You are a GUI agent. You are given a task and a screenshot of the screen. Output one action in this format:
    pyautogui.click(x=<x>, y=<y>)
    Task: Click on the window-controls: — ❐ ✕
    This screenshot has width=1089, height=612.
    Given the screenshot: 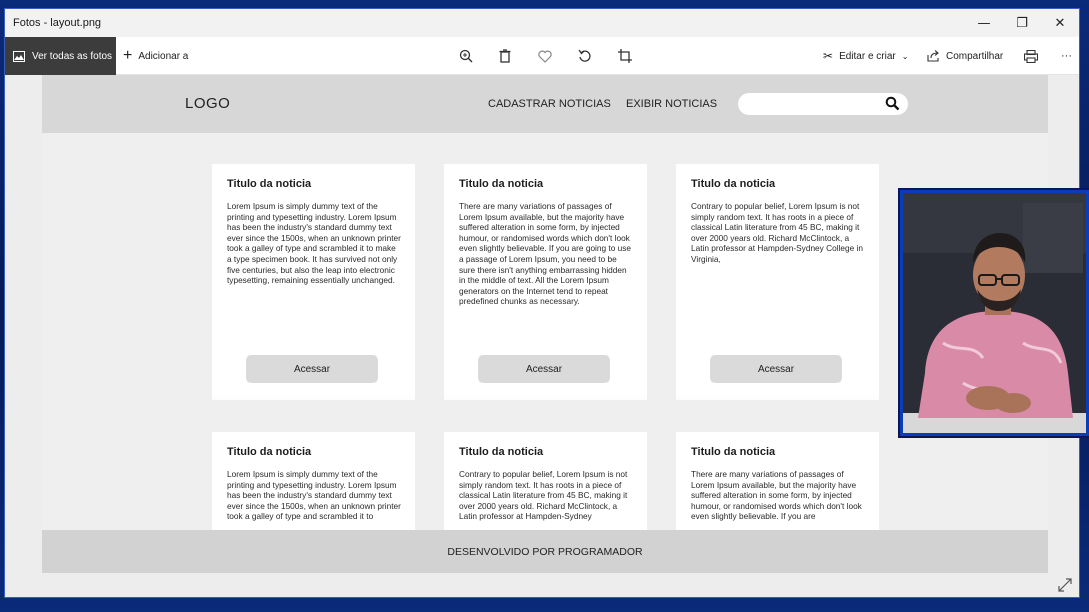 What is the action you would take?
    pyautogui.click(x=1022, y=23)
    